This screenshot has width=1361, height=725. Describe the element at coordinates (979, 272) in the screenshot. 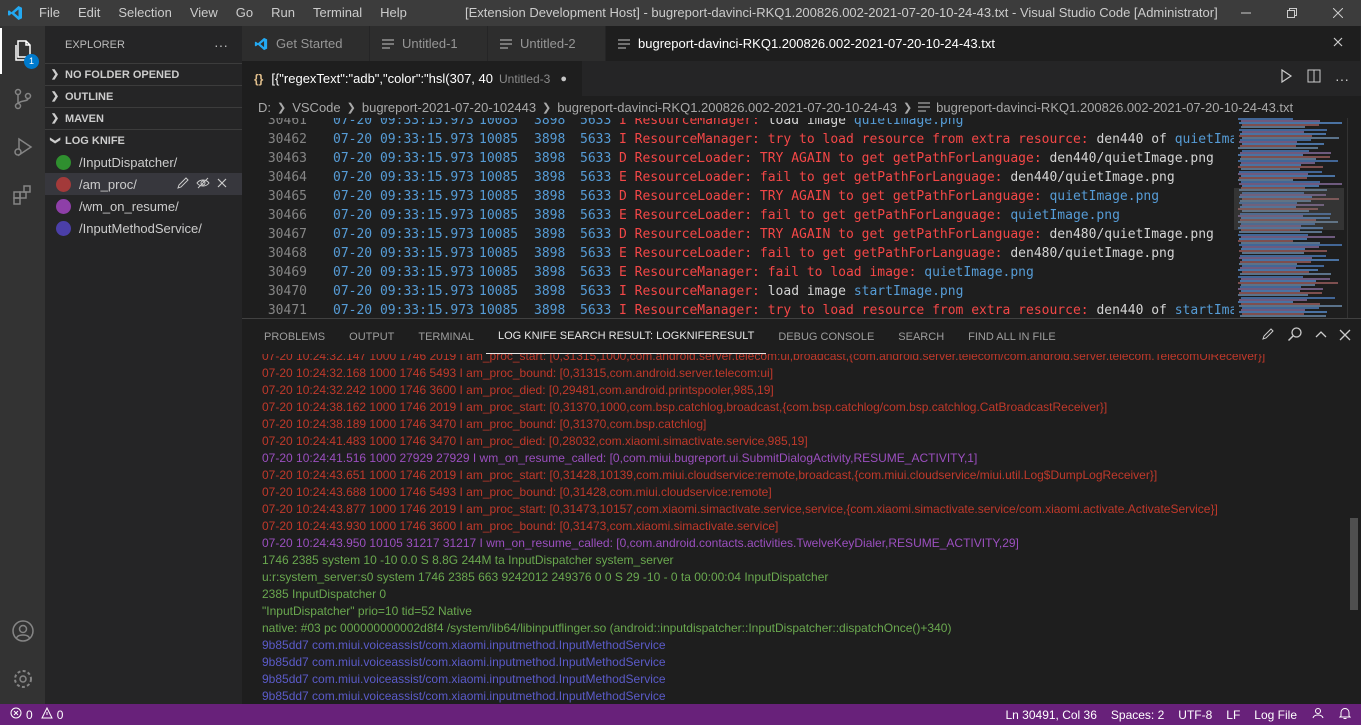

I see `log-filename: quietImage.png` at that location.